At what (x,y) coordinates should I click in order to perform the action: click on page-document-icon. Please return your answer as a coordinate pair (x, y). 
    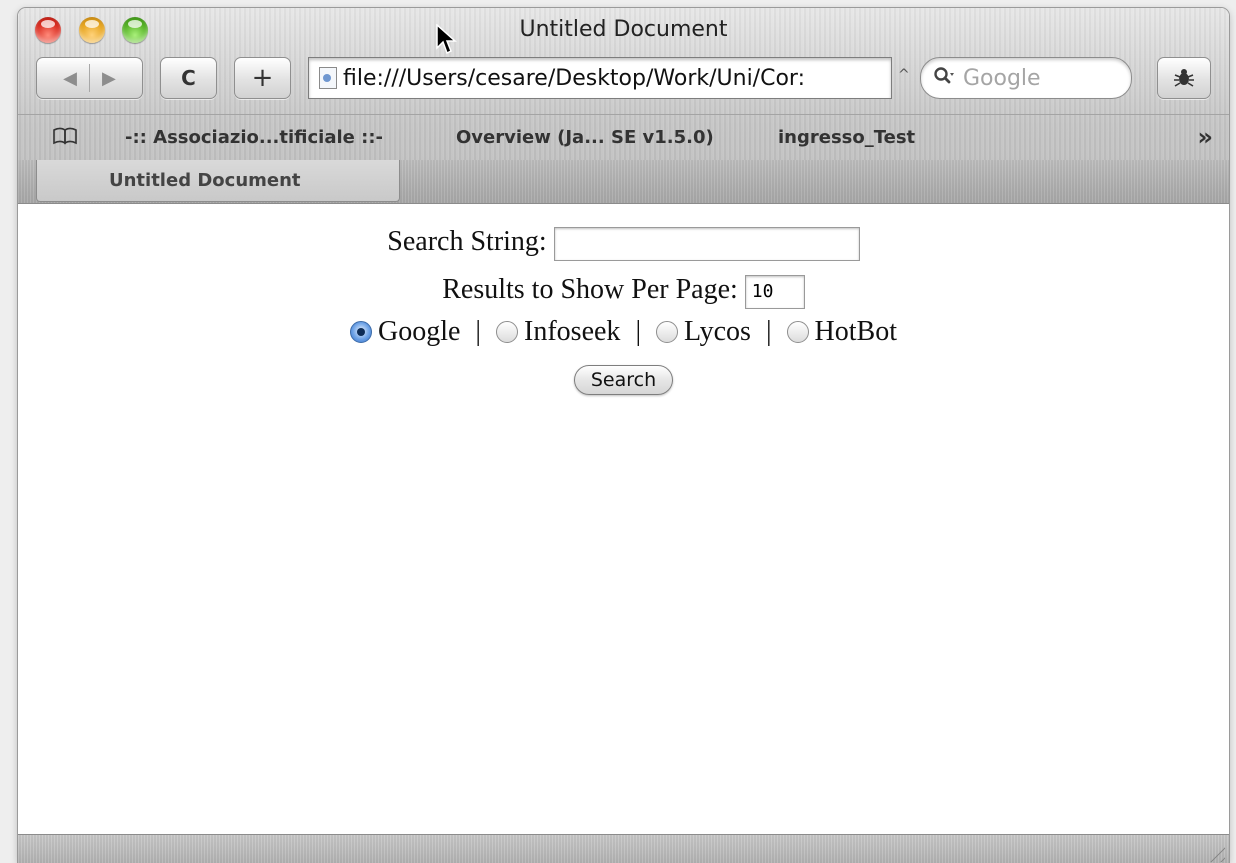
    Looking at the image, I should click on (328, 78).